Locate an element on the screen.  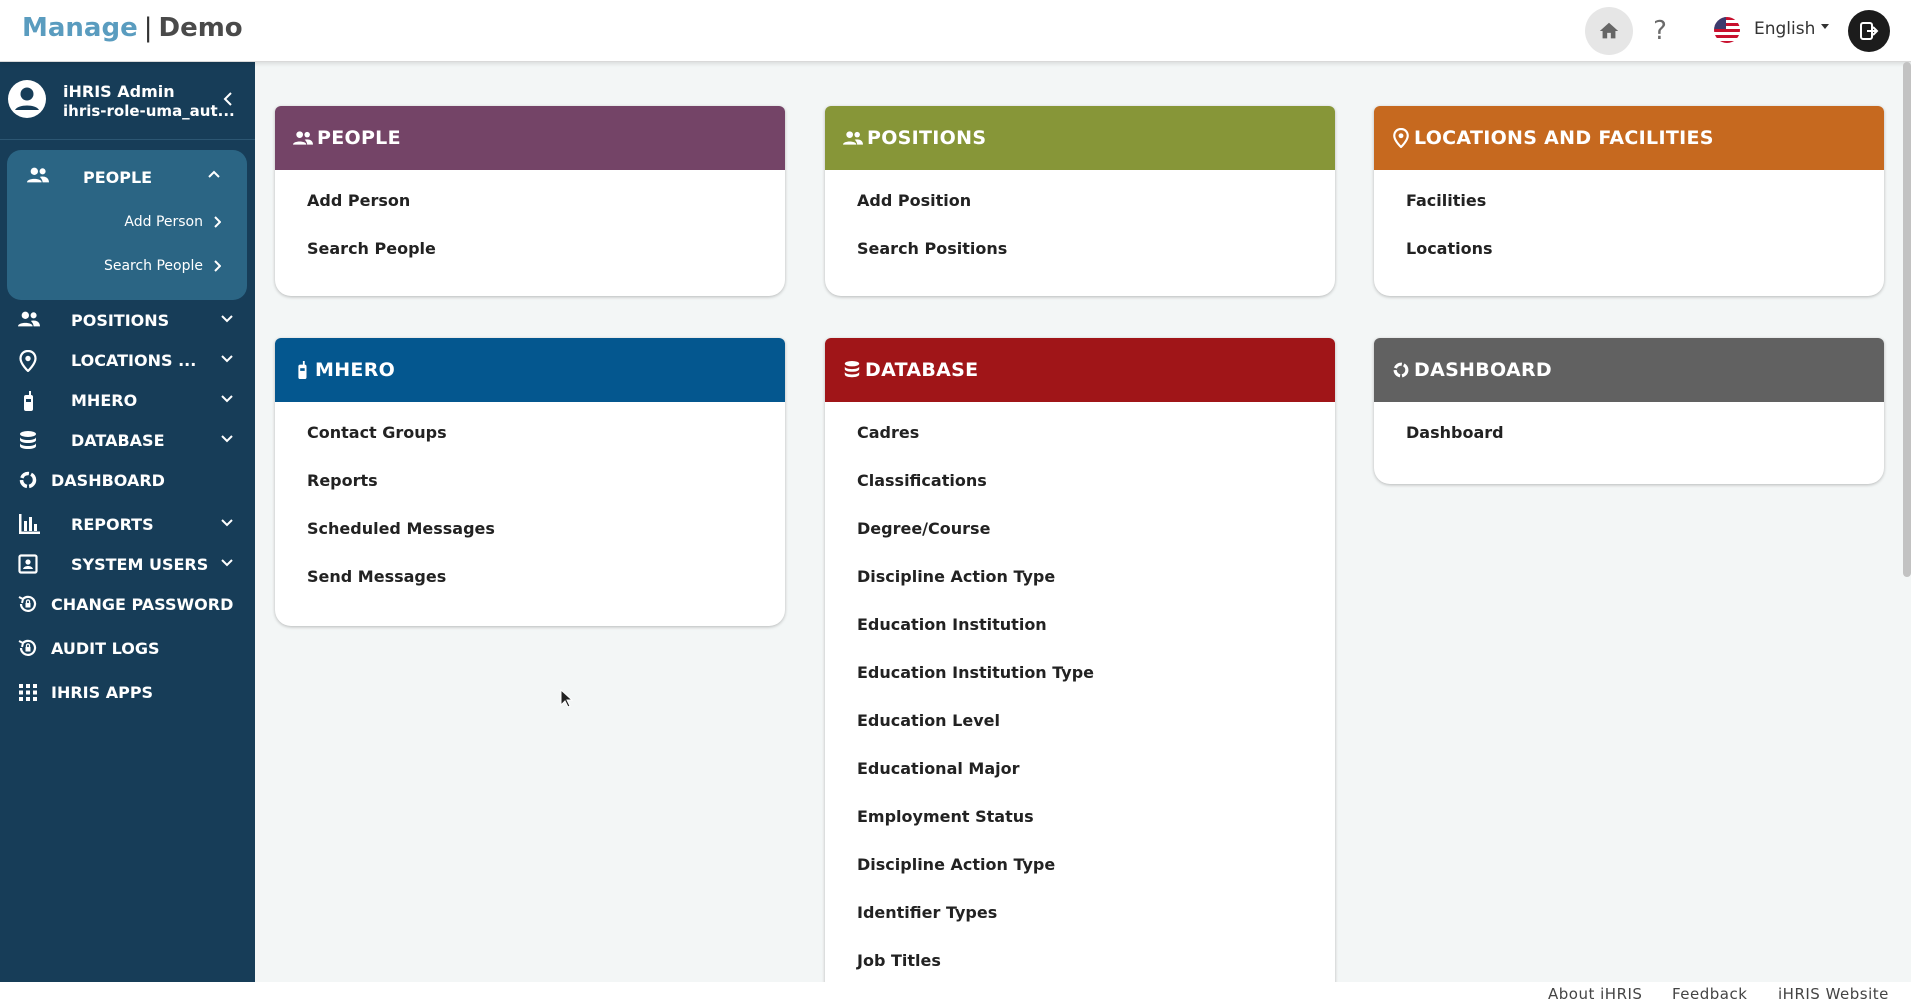
link-cadres: Cadres is located at coordinates (1080, 440).